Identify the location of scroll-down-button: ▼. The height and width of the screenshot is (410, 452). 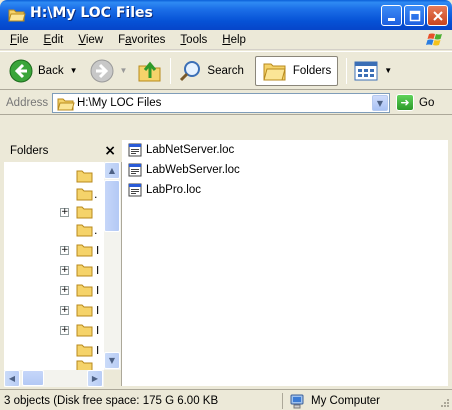
(112, 360).